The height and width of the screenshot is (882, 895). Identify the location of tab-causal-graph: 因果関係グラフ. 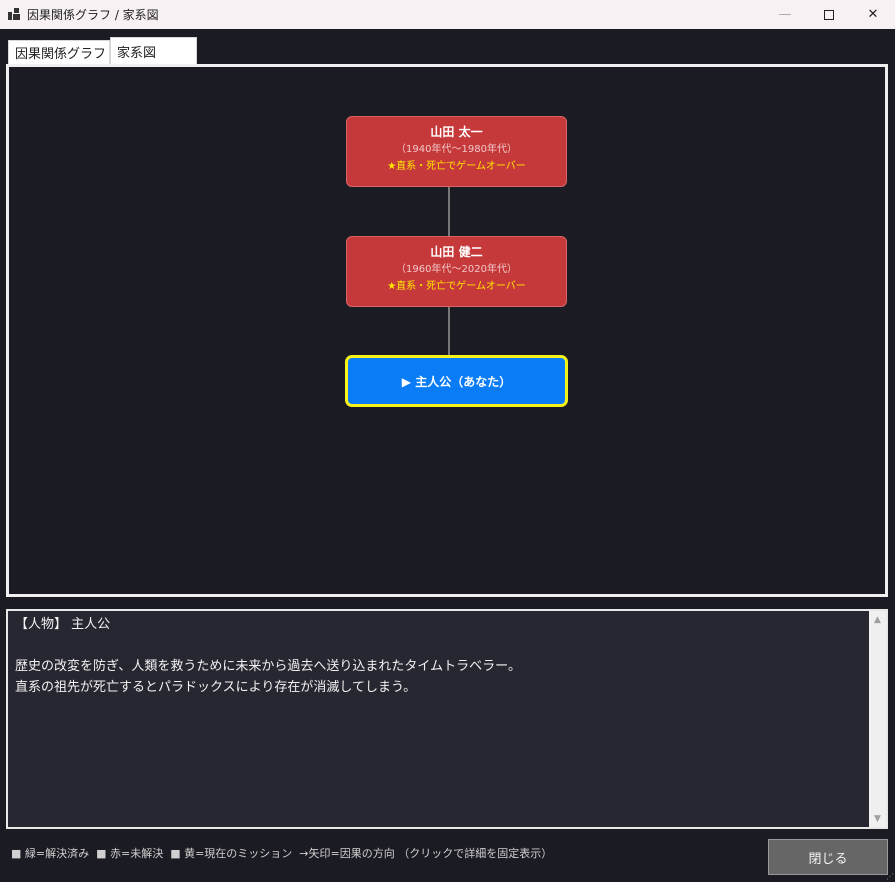
(59, 52).